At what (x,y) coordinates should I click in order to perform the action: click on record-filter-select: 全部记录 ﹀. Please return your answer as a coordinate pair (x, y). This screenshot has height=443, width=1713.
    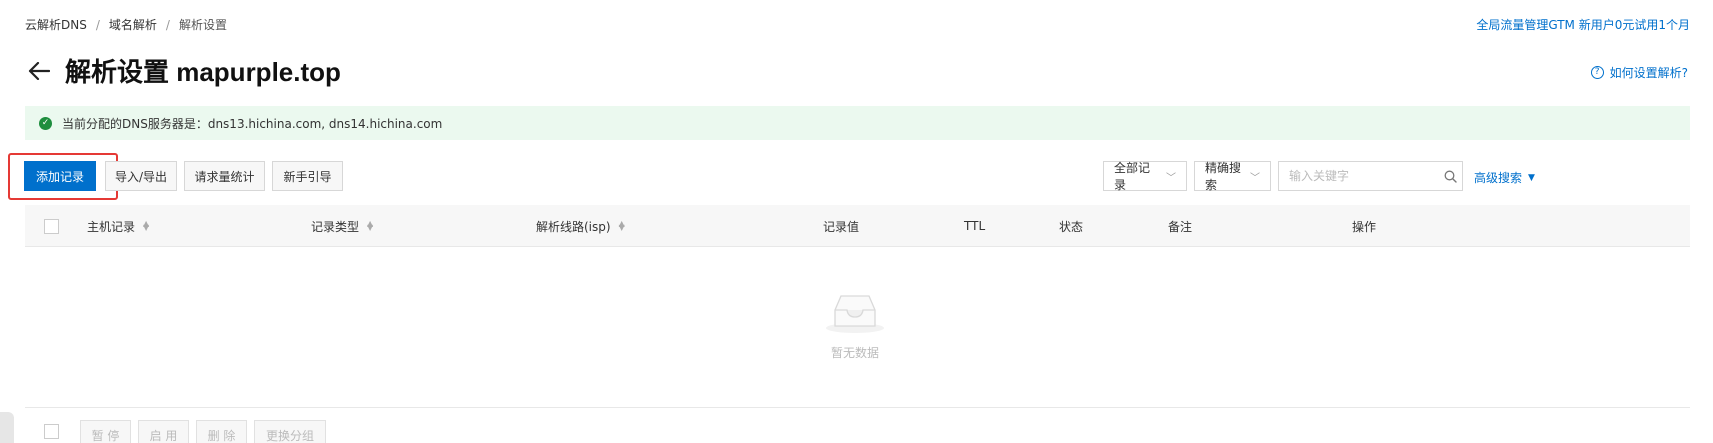
    Looking at the image, I should click on (1145, 176).